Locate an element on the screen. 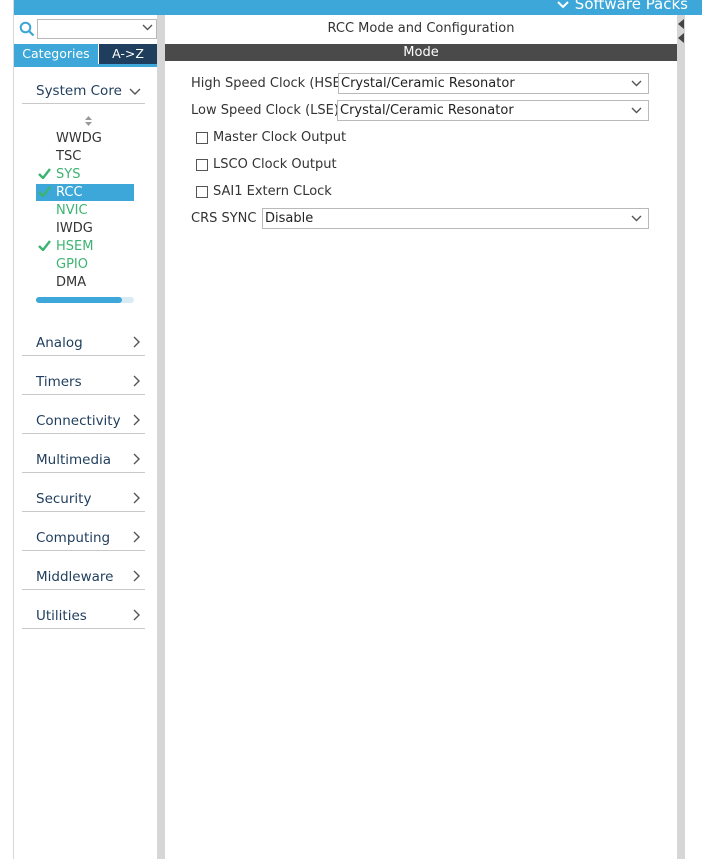 The height and width of the screenshot is (859, 702). list-scroll-thumb is located at coordinates (79, 300).